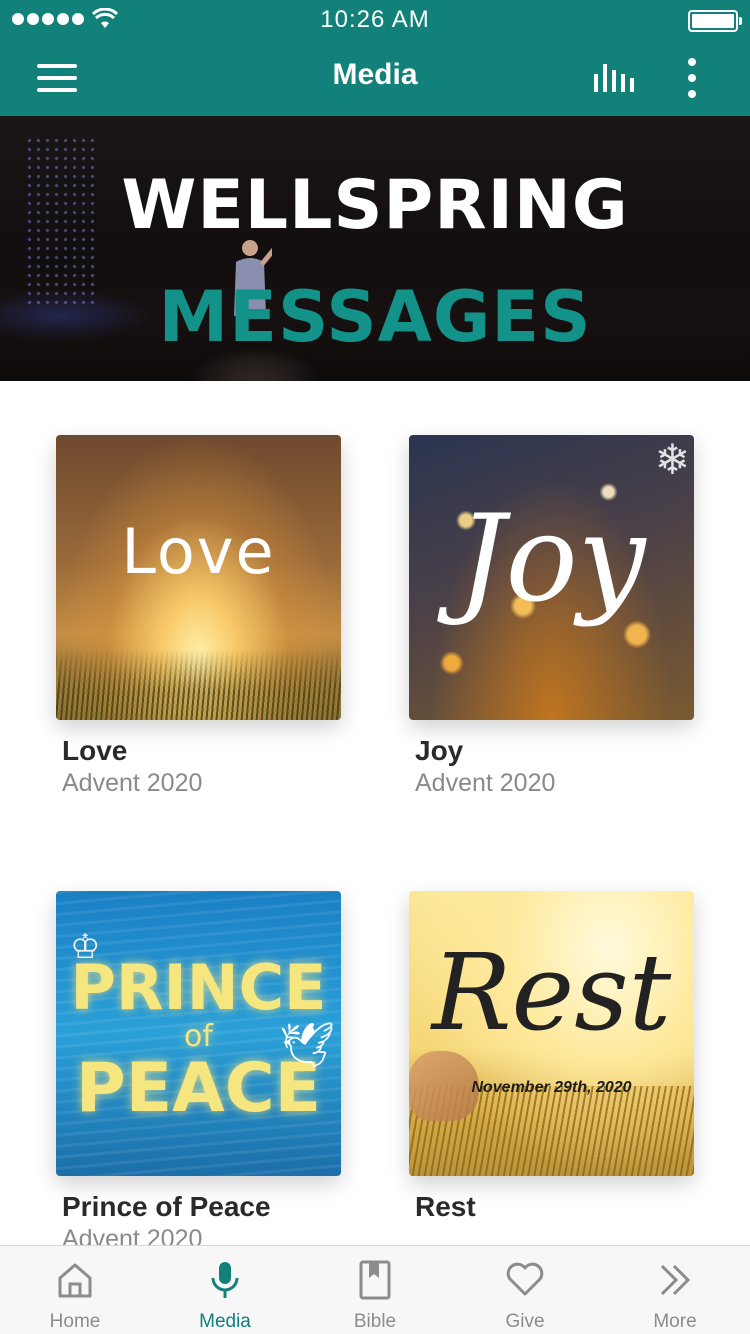 This screenshot has width=750, height=1334. Describe the element at coordinates (675, 1280) in the screenshot. I see `chevrons-right-icon` at that location.